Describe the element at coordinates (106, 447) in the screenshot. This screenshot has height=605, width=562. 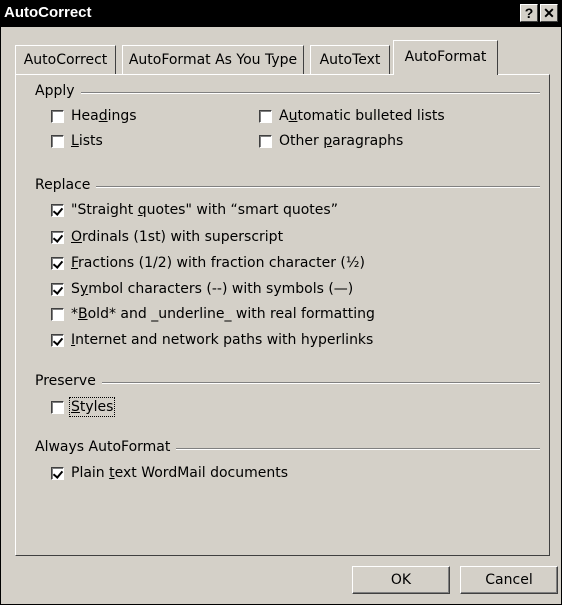
I see `always-autoformat-group-label: Always AutoFormat` at that location.